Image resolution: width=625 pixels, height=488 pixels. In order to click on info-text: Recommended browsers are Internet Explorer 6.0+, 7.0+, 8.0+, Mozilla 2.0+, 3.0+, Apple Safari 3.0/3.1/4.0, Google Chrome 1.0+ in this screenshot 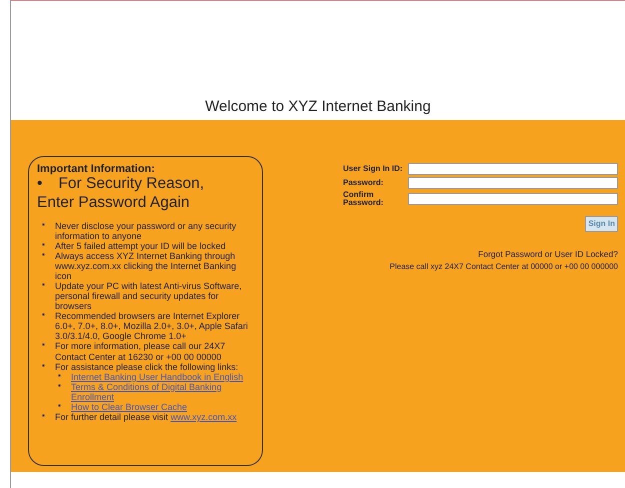, I will do `click(151, 326)`.